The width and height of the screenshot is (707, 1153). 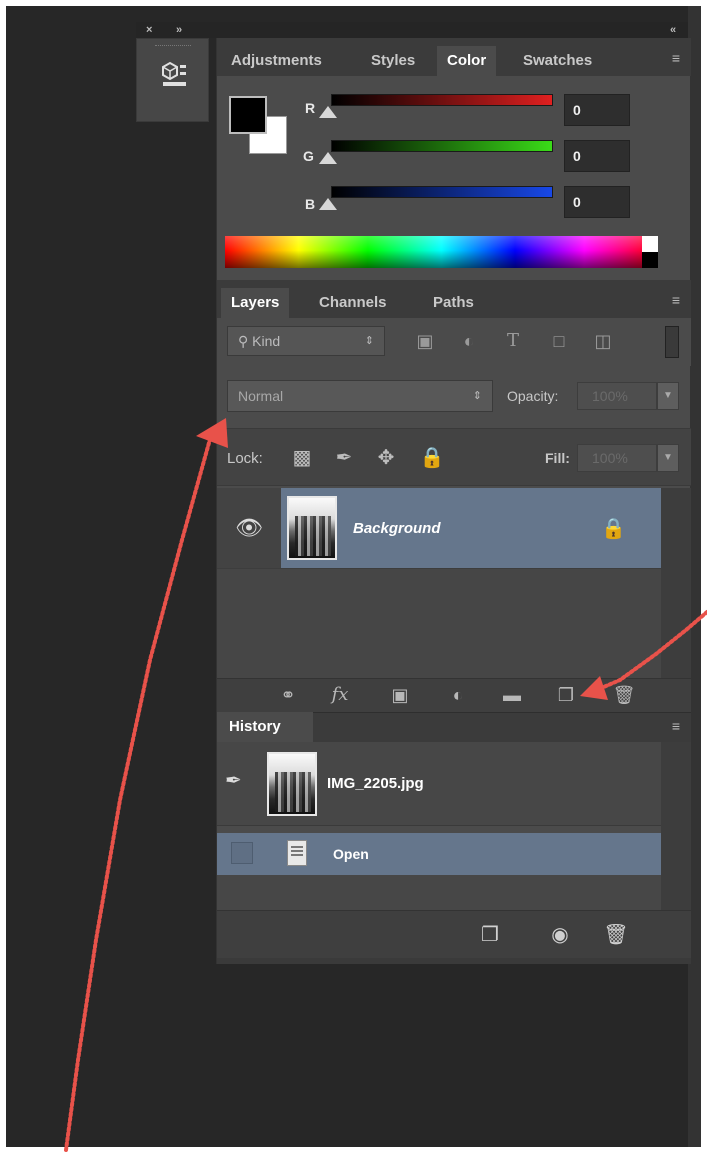 What do you see at coordinates (340, 695) in the screenshot?
I see `fx-layer-style-icon: fx` at bounding box center [340, 695].